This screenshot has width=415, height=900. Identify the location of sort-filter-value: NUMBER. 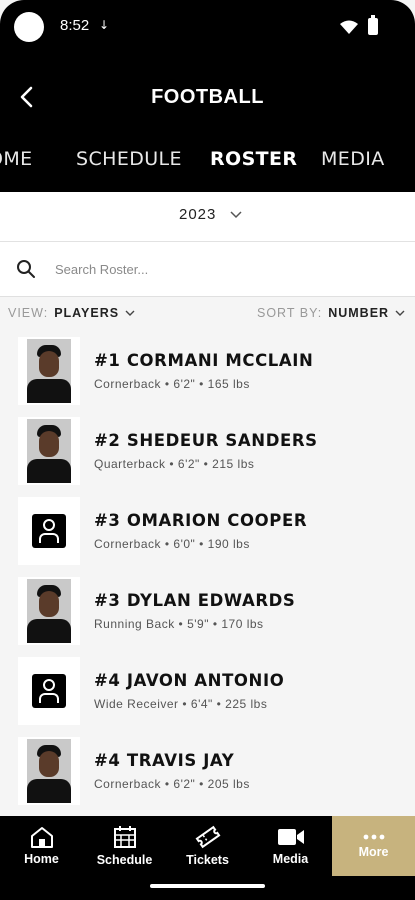
(359, 313).